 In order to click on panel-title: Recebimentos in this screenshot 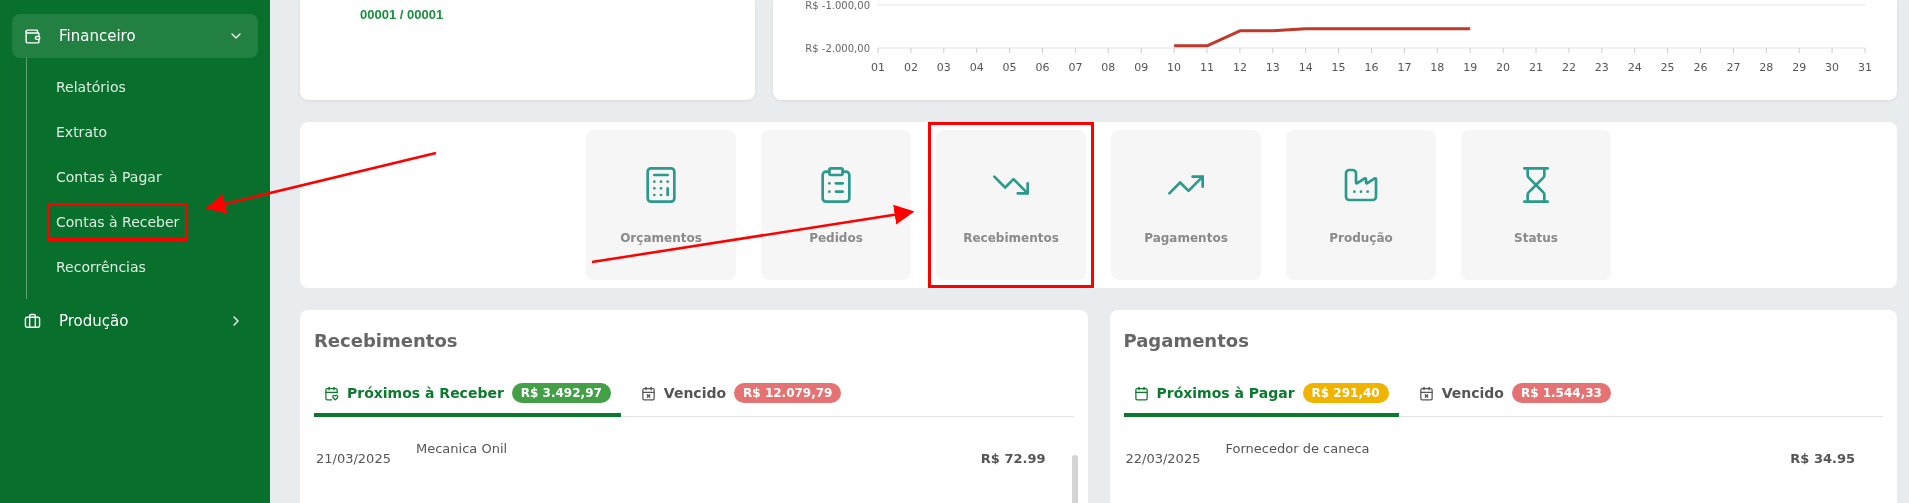, I will do `click(386, 340)`.